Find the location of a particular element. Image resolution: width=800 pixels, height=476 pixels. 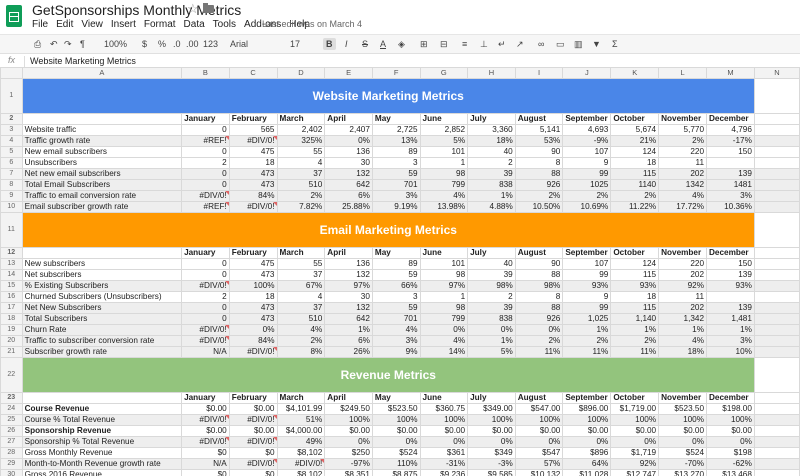

cell: 110% is located at coordinates (396, 464).